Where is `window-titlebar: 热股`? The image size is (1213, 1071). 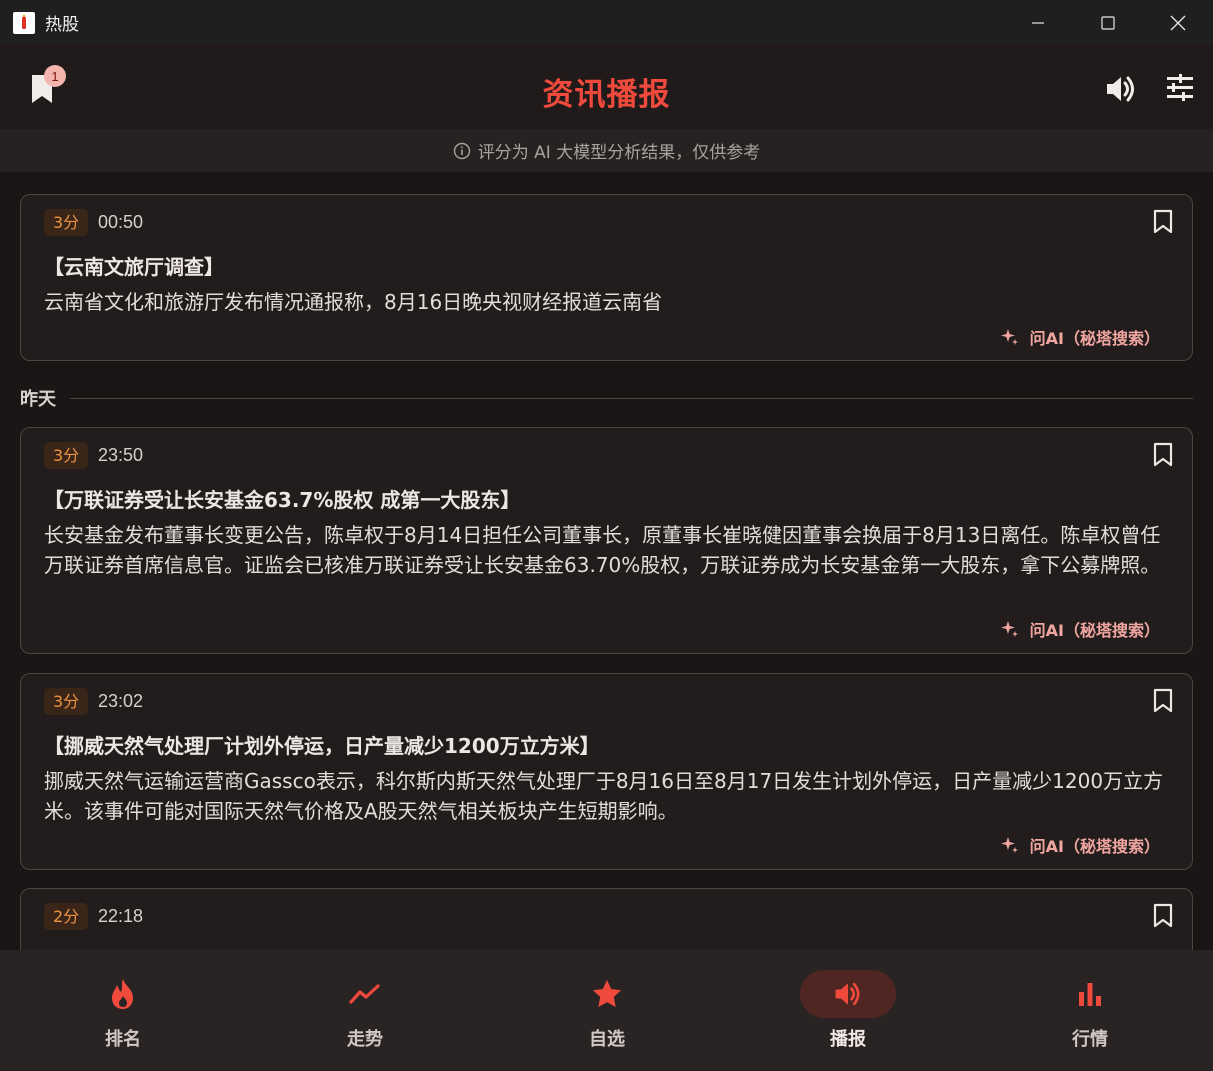
window-titlebar: 热股 is located at coordinates (606, 22).